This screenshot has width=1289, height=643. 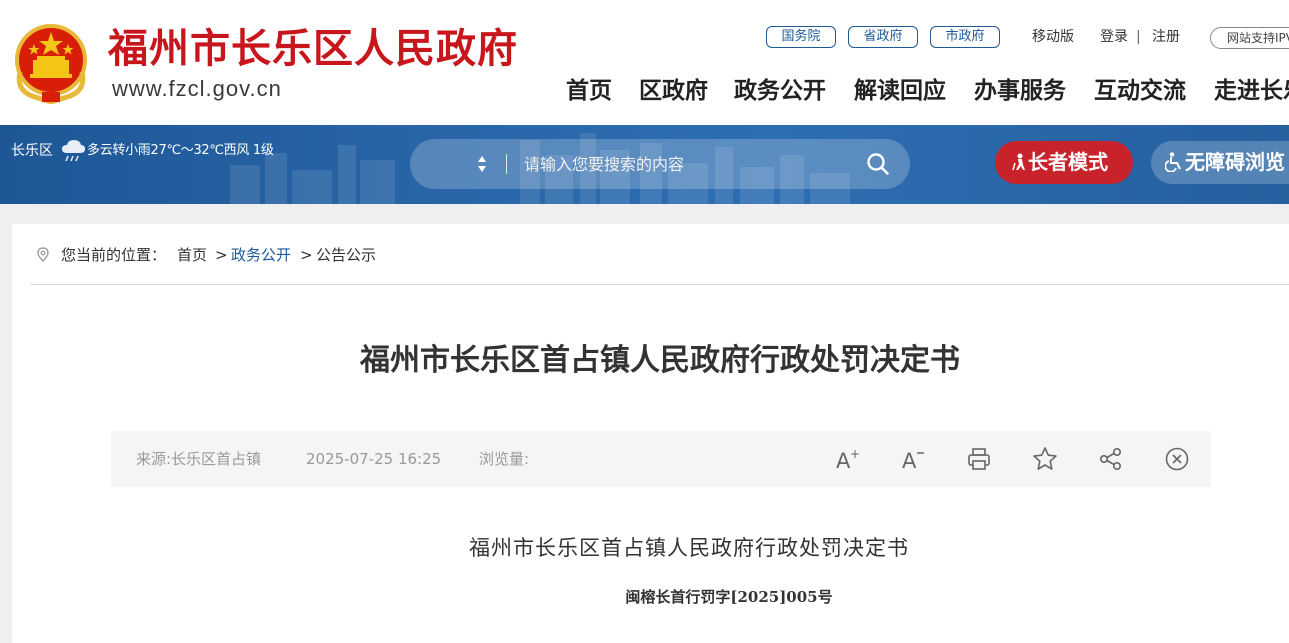 What do you see at coordinates (900, 91) in the screenshot?
I see `nav-interpretation: 解读回应` at bounding box center [900, 91].